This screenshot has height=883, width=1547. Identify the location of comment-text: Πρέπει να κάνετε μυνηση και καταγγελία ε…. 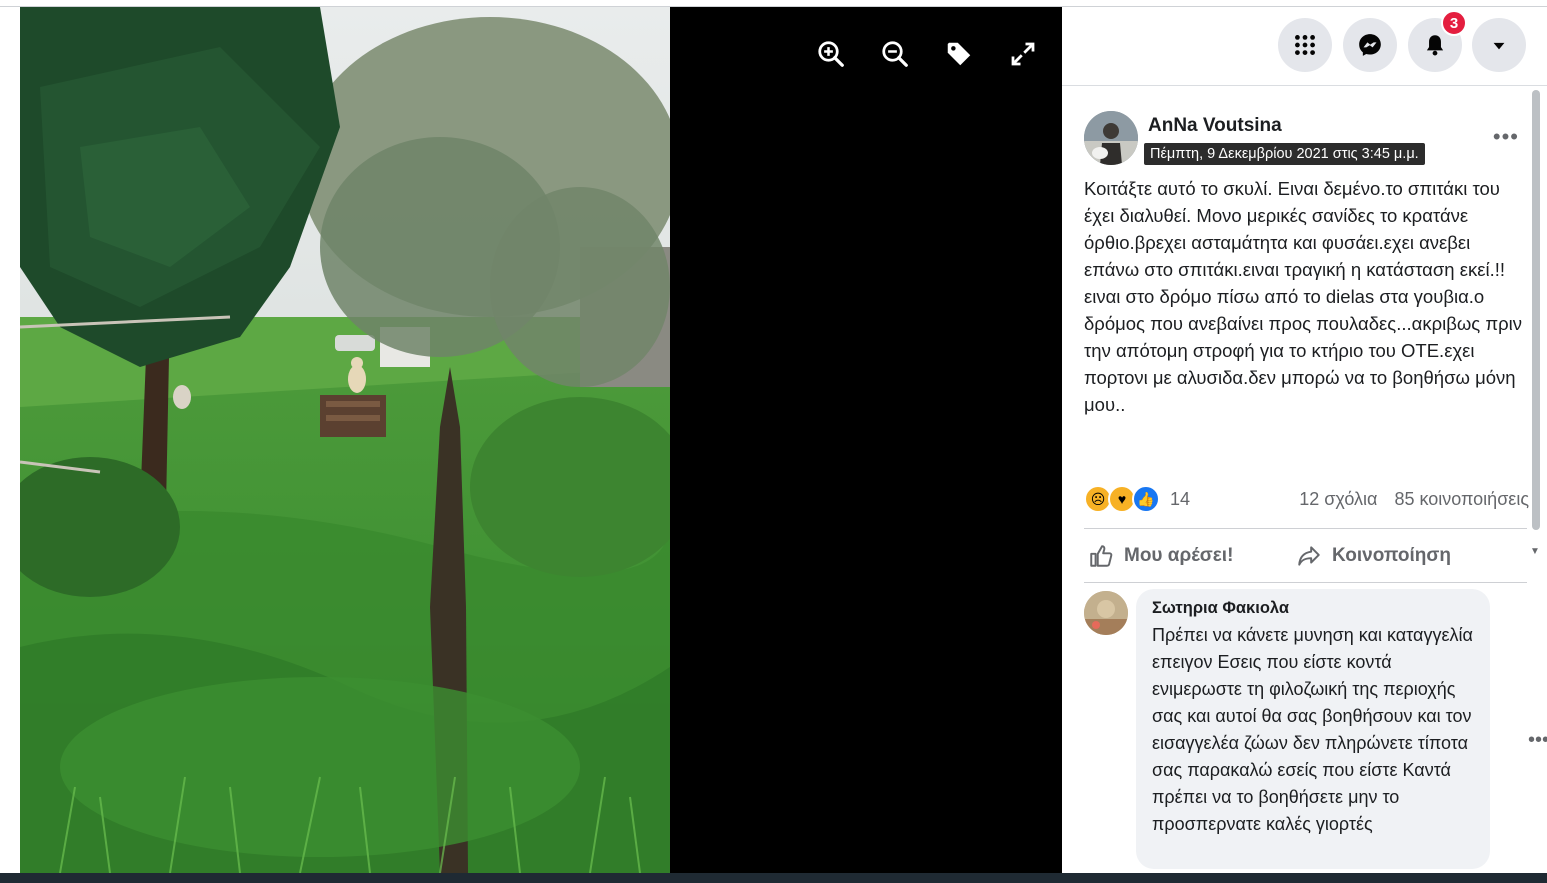
(1312, 729).